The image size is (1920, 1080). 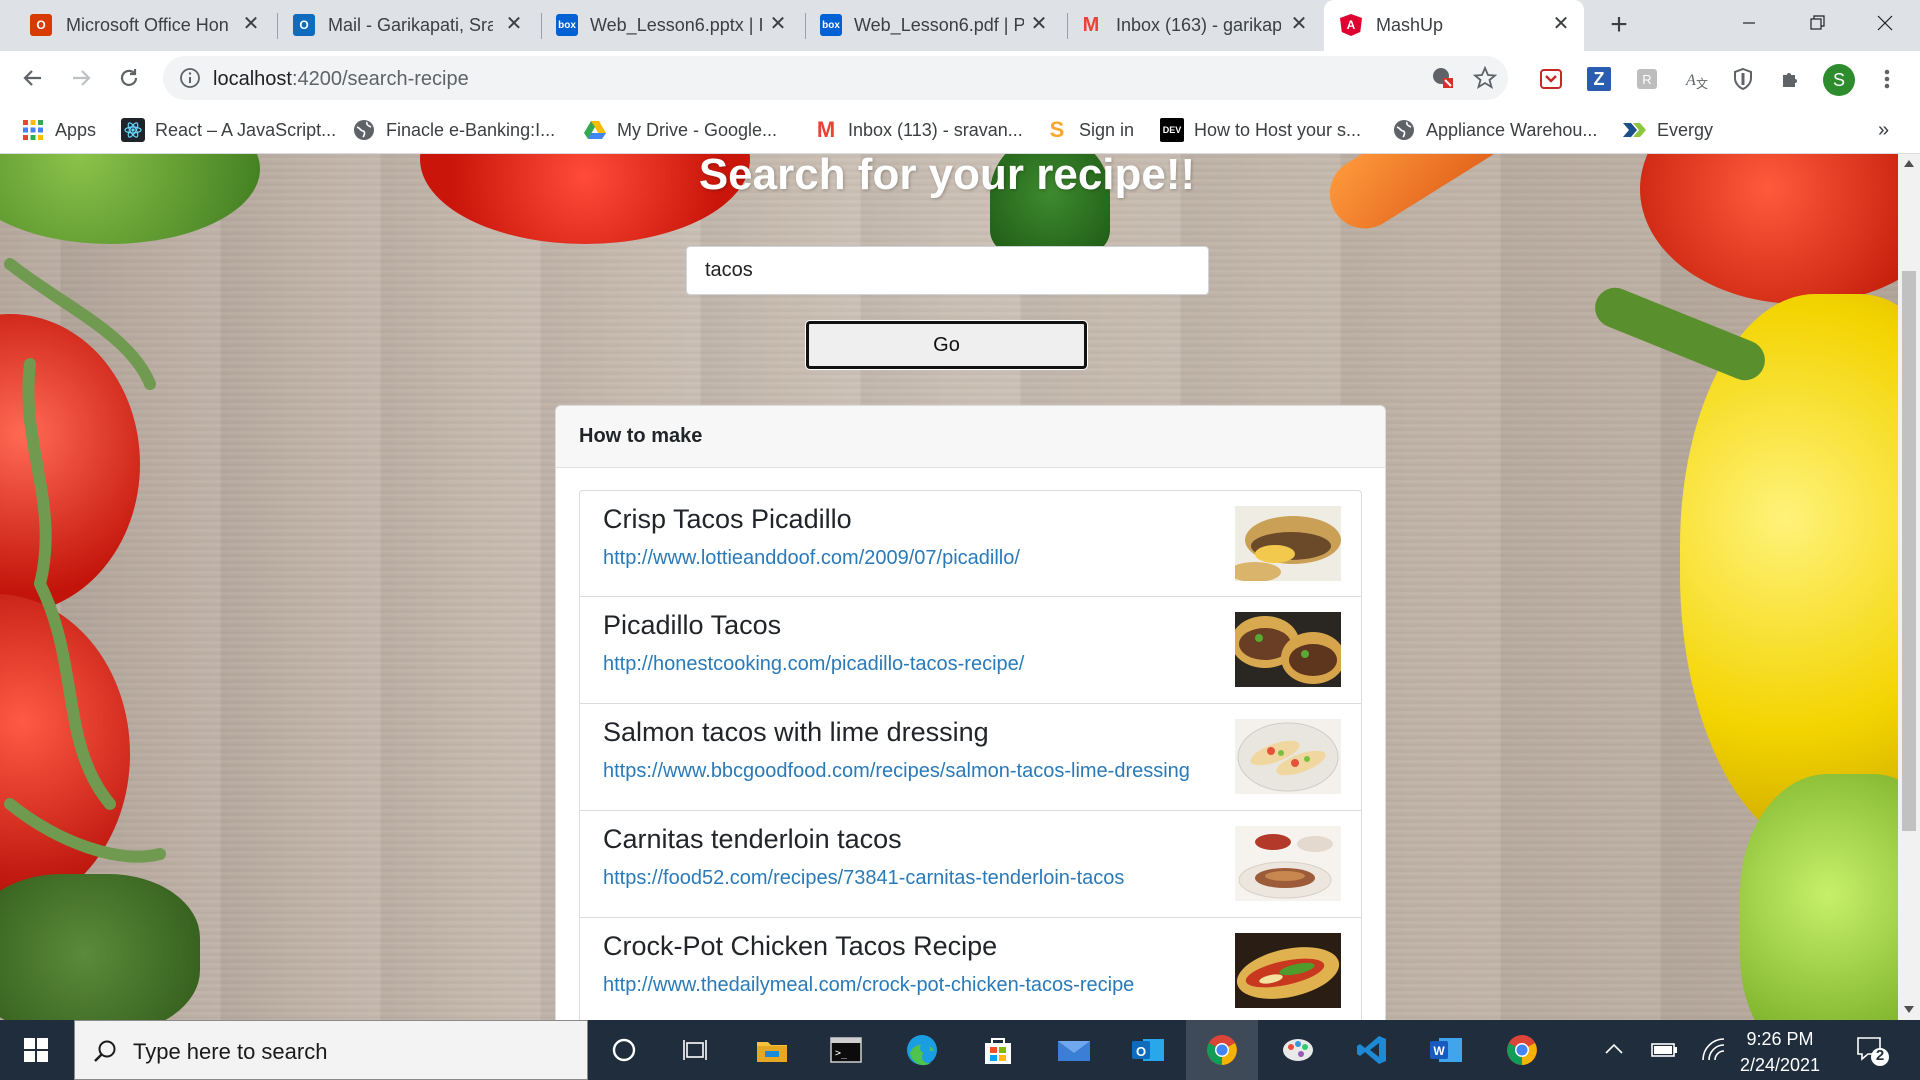 What do you see at coordinates (947, 176) in the screenshot?
I see `page-title: Search for your recipe!!` at bounding box center [947, 176].